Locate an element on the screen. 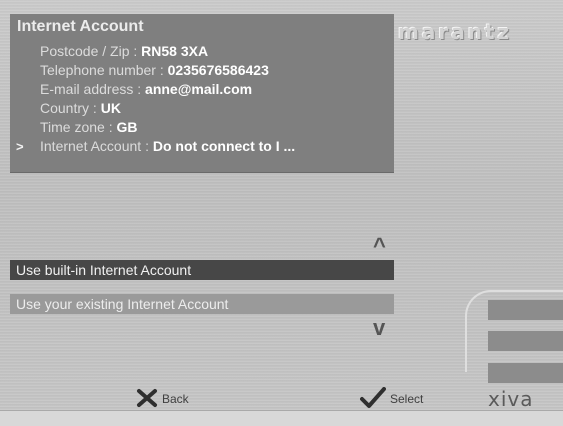 The image size is (563, 426). panel-title: Internet Account is located at coordinates (80, 26).